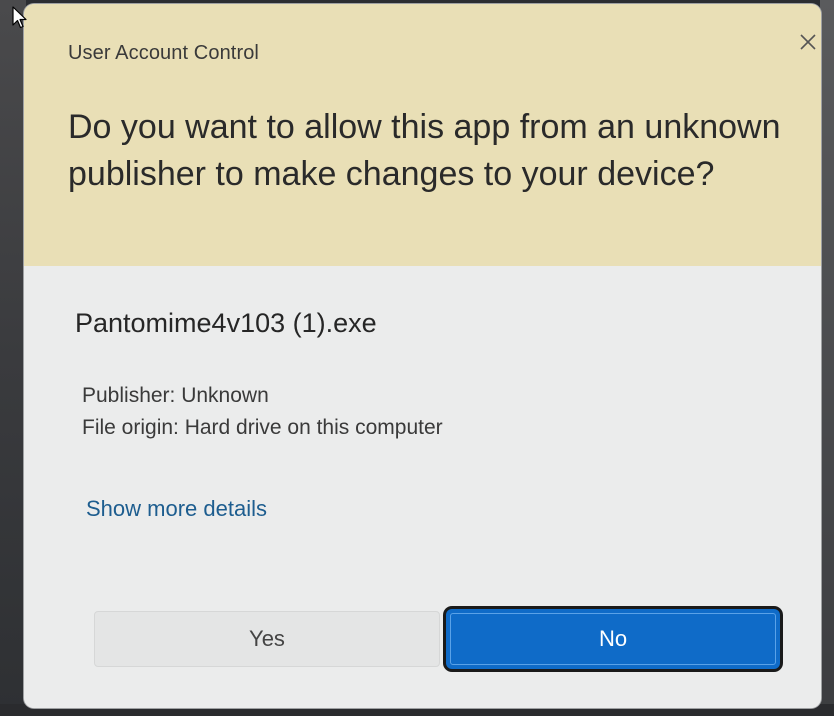 This screenshot has width=834, height=716. I want to click on dialog-title: User Account Control, so click(163, 53).